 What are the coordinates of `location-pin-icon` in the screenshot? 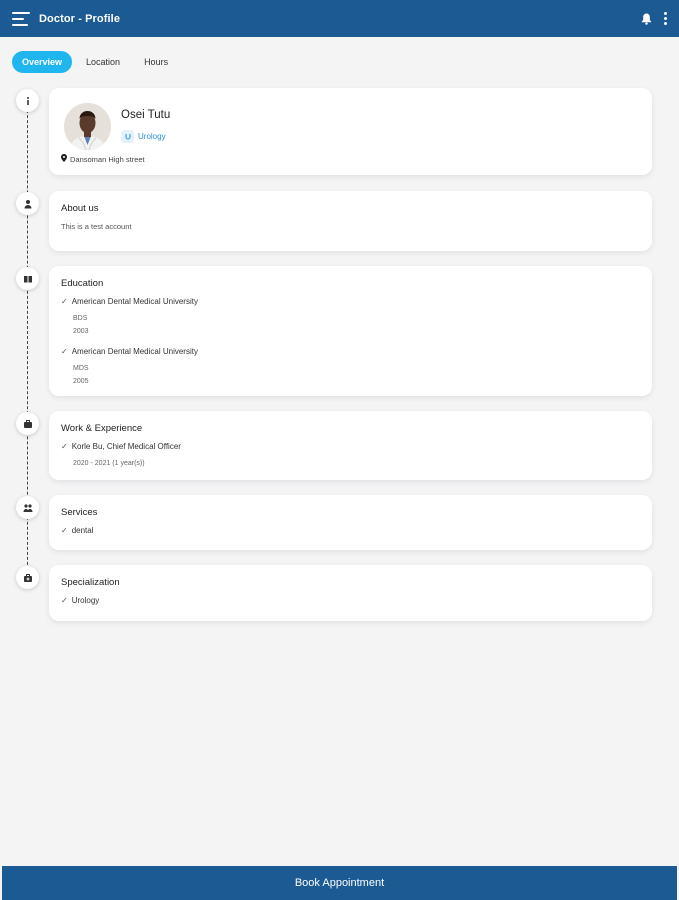 It's located at (64, 159).